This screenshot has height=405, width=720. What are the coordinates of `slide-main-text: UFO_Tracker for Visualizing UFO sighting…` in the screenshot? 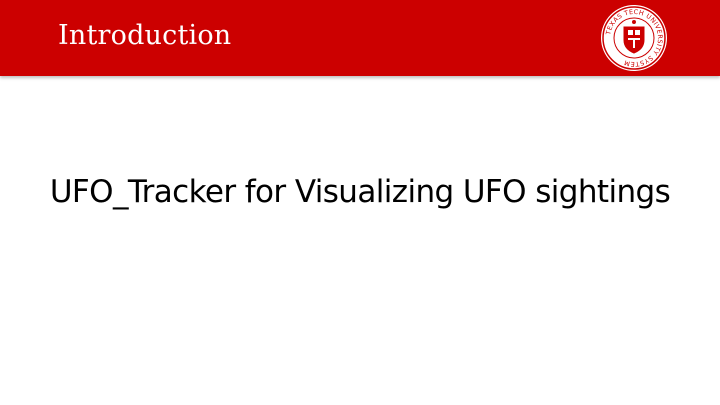 It's located at (360, 192).